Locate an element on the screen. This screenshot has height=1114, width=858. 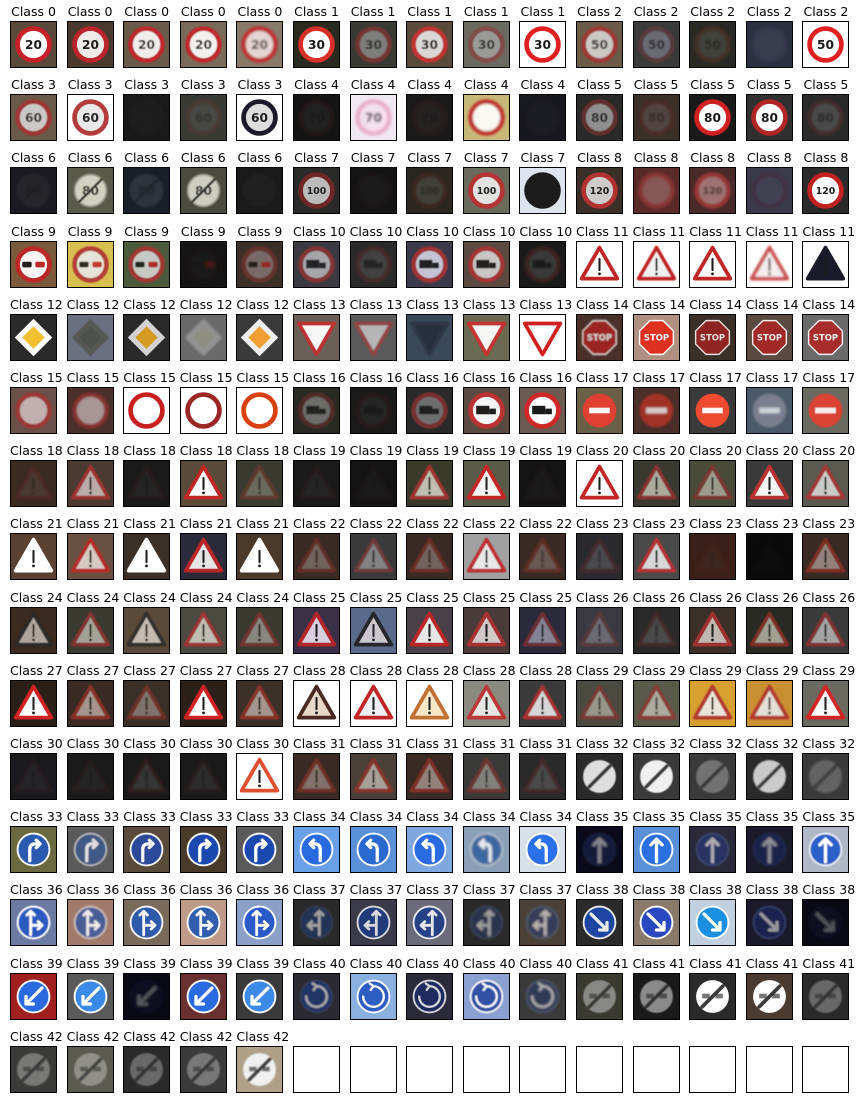
sign-glyph: 20 is located at coordinates (33, 44).